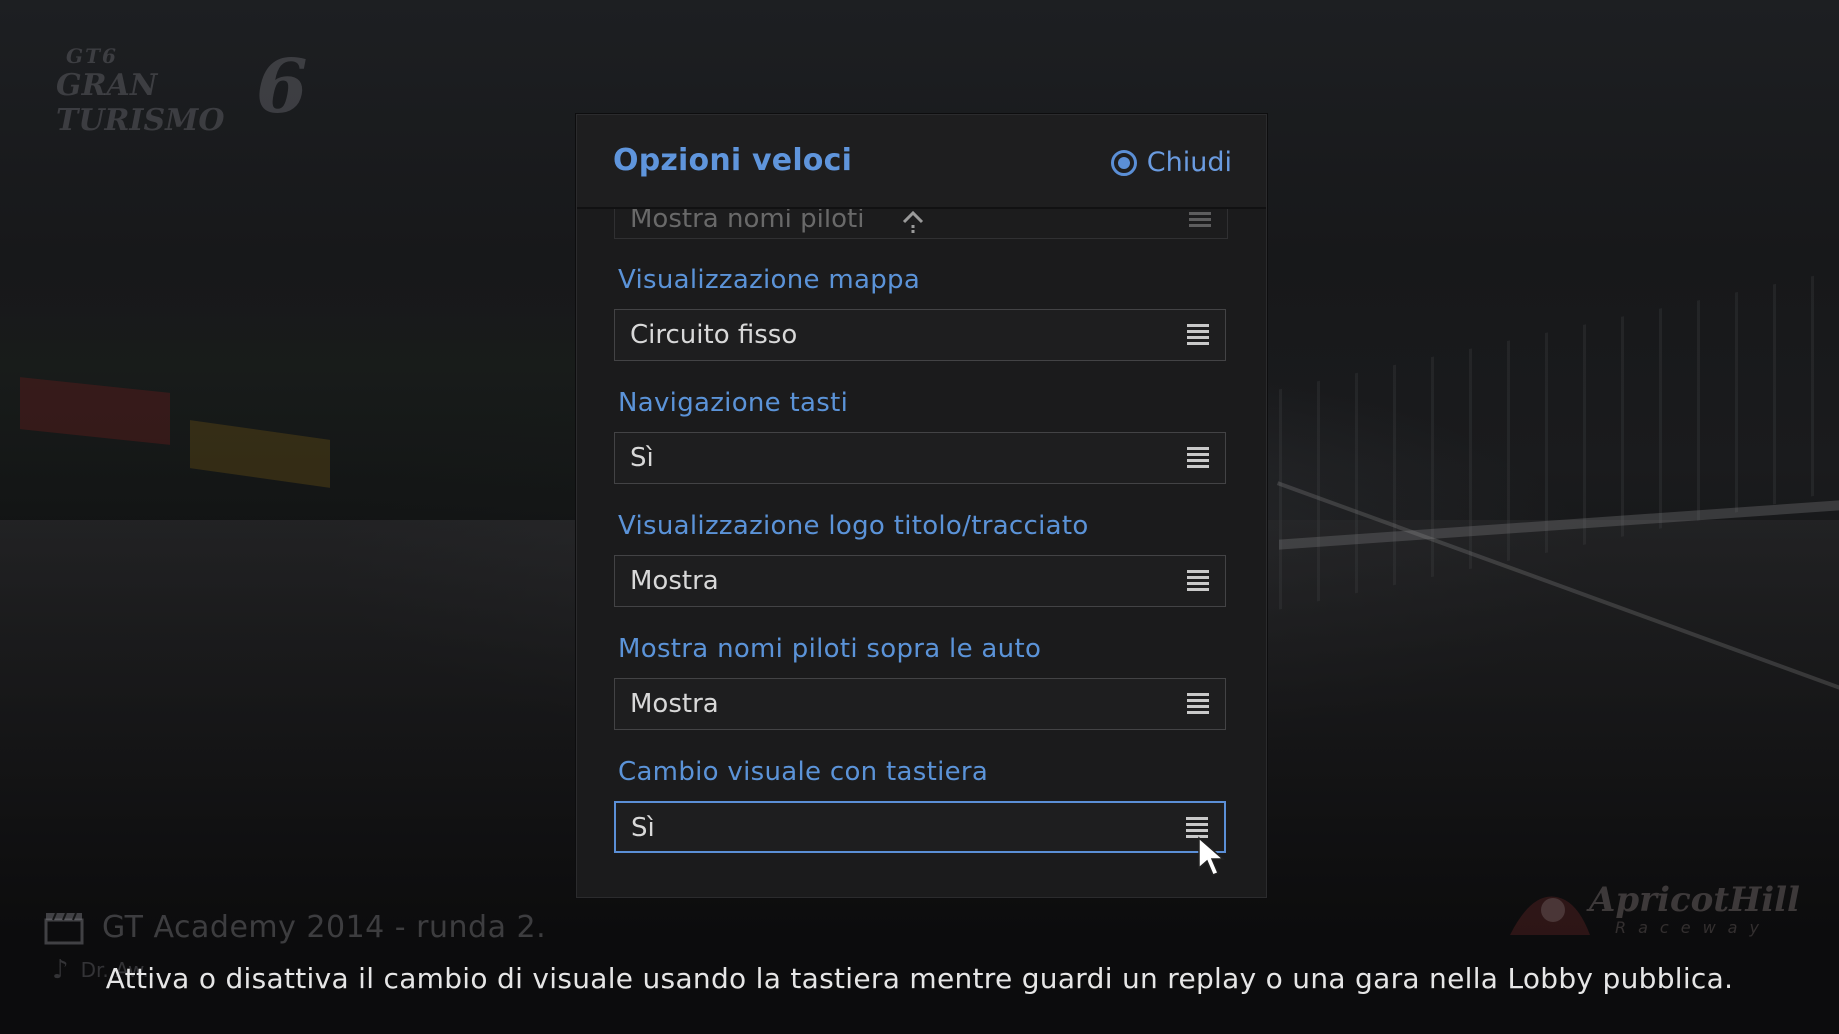 The height and width of the screenshot is (1034, 1839). Describe the element at coordinates (920, 581) in the screenshot. I see `select-title-logo-display: Mostra` at that location.